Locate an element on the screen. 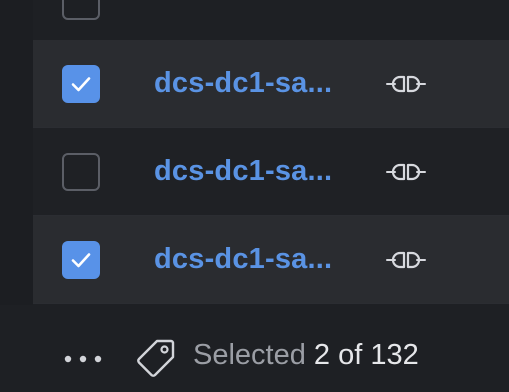 The height and width of the screenshot is (392, 509). selection-count: Selected 2 of 132 is located at coordinates (306, 355).